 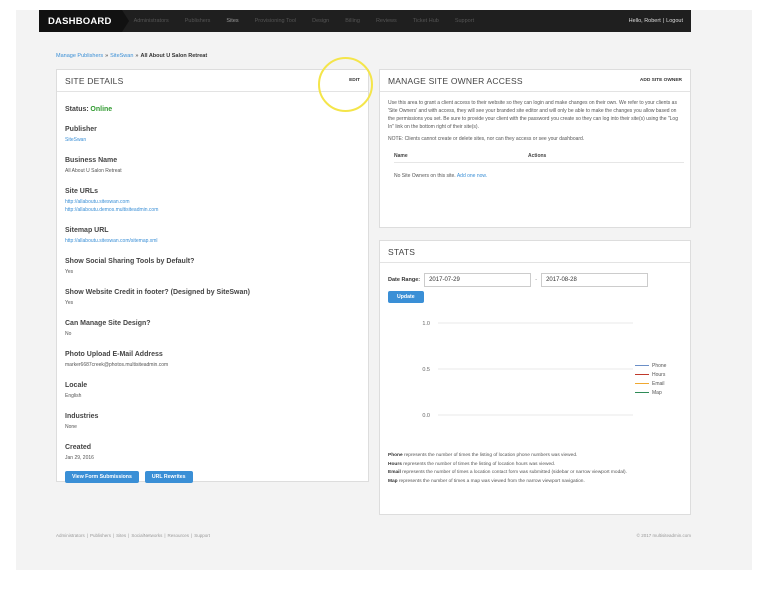 What do you see at coordinates (82, 191) in the screenshot?
I see `site-urls-label: Site URLs` at bounding box center [82, 191].